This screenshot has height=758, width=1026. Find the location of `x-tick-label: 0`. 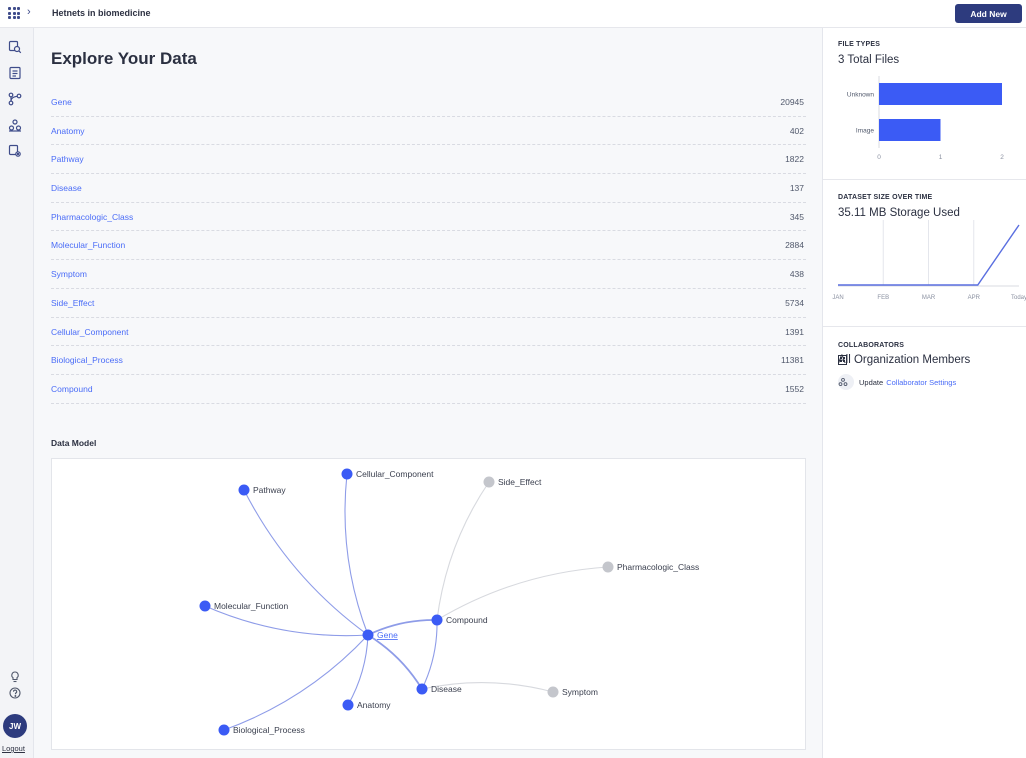

x-tick-label: 0 is located at coordinates (879, 157).